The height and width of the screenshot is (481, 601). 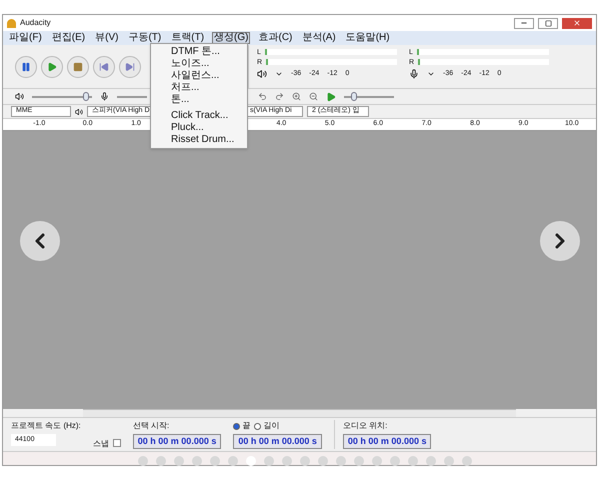 I want to click on menu-item: 생성(G), so click(x=231, y=38).